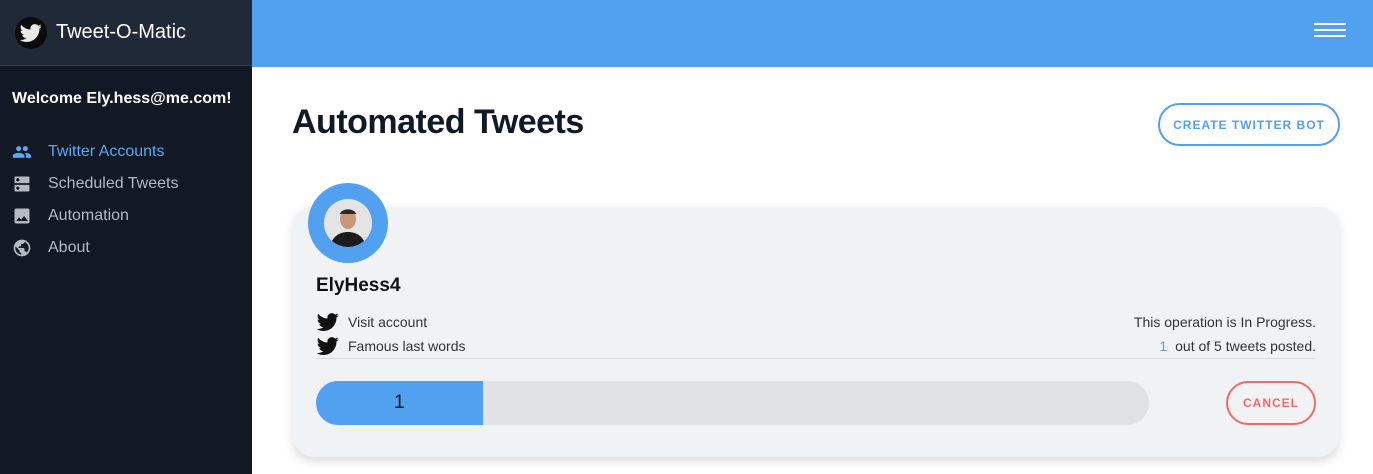 The image size is (1373, 474). I want to click on cancel-button: CANCEL, so click(1271, 403).